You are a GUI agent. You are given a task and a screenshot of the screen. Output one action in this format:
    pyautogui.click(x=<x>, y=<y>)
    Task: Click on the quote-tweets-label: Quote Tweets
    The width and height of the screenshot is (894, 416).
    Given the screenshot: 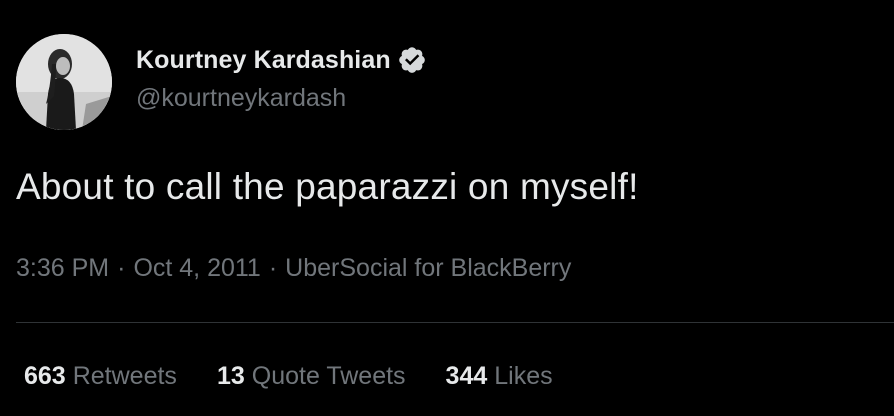 What is the action you would take?
    pyautogui.click(x=328, y=376)
    